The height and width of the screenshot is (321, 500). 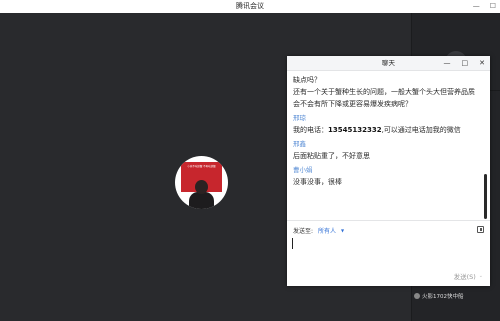 I want to click on recipient-select: 所有人, so click(x=327, y=230).